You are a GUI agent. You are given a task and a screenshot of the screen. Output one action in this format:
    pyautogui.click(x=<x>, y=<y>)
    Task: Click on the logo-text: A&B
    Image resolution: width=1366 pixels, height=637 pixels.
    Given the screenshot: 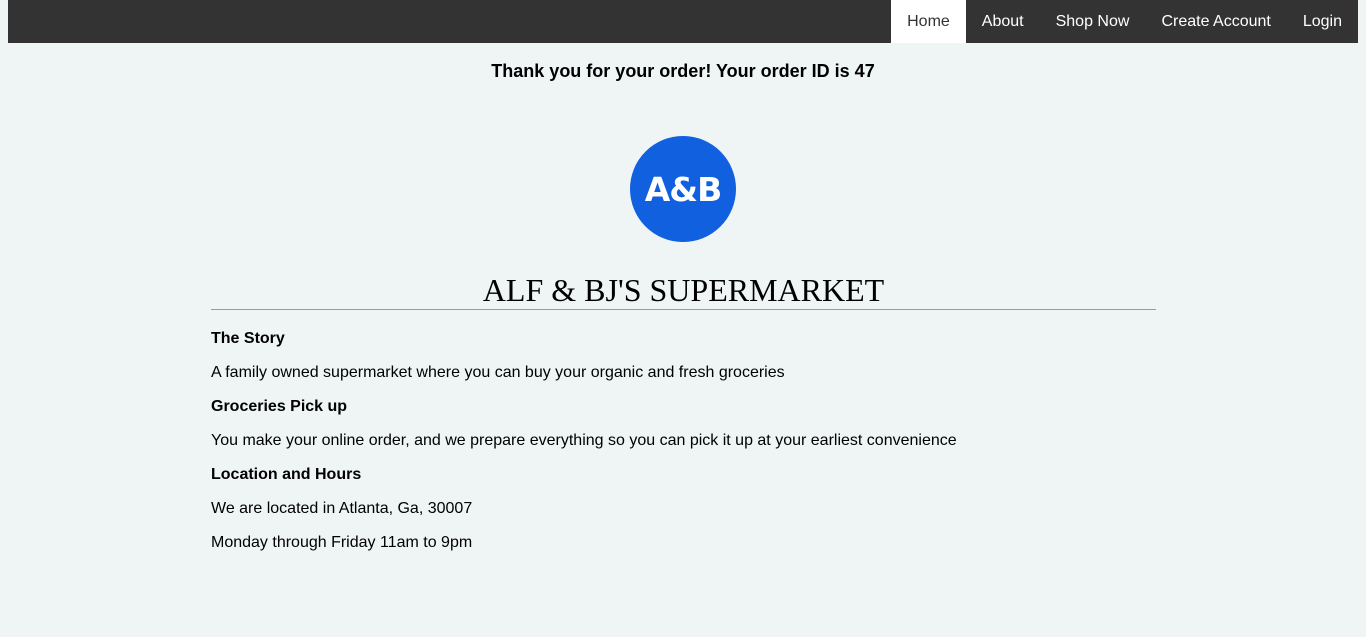 What is the action you would take?
    pyautogui.click(x=683, y=189)
    